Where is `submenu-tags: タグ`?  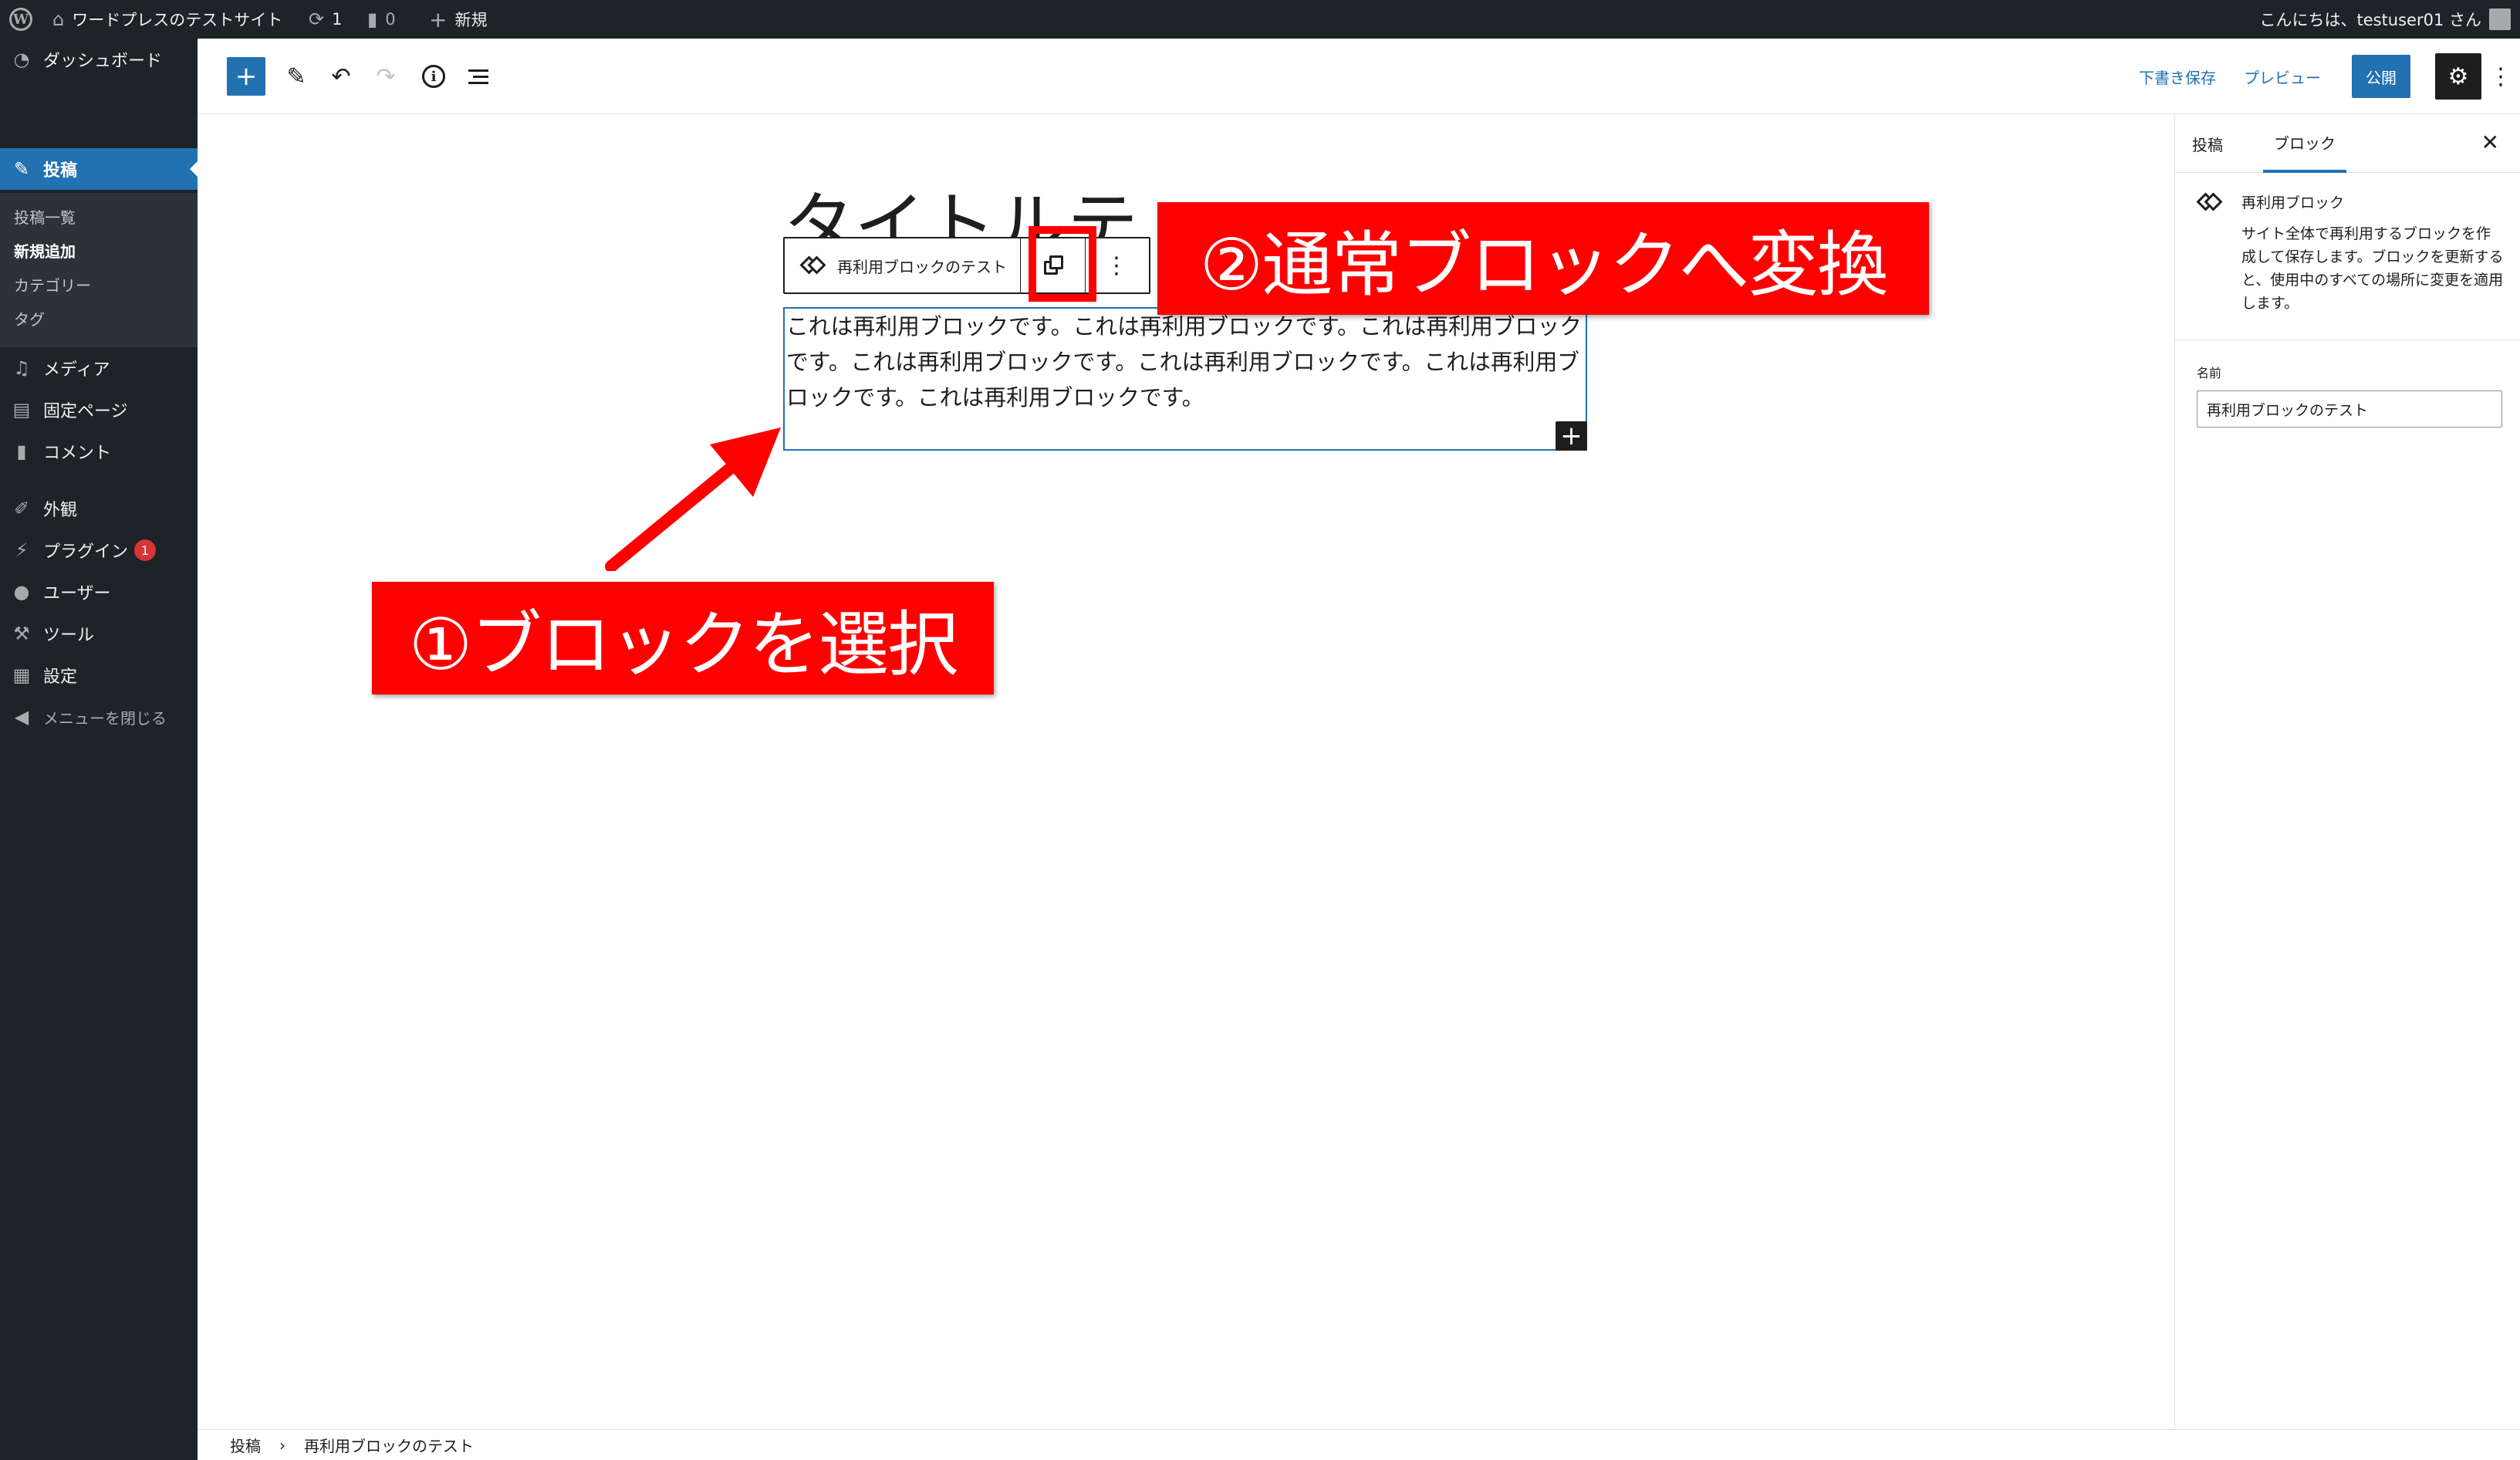 submenu-tags: タグ is located at coordinates (29, 318).